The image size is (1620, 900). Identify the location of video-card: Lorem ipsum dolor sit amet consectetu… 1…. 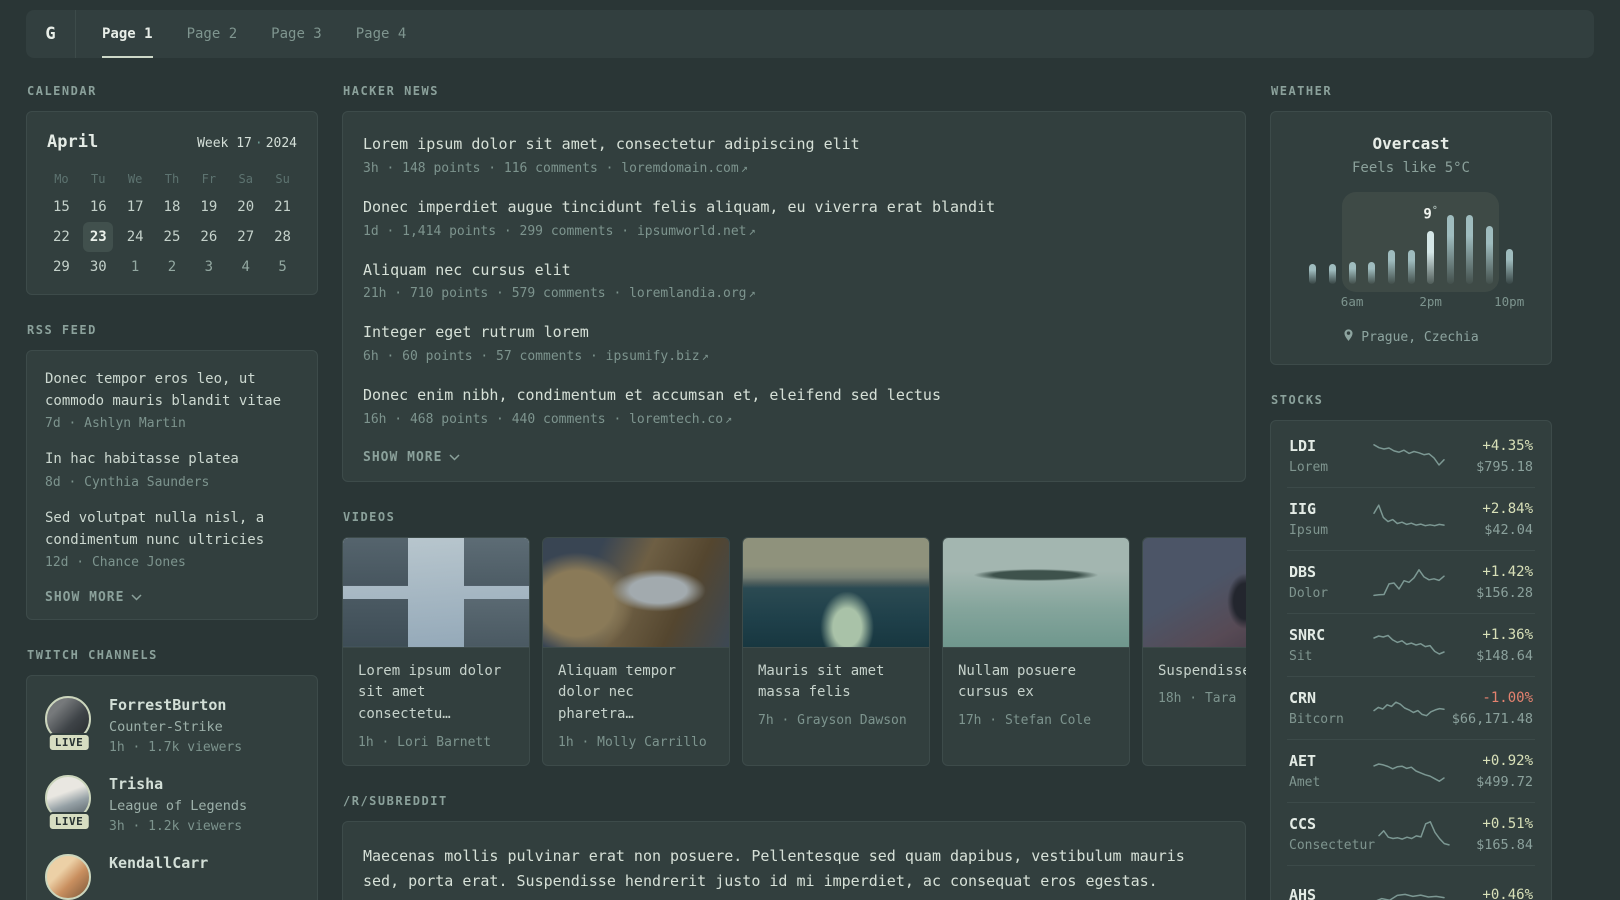
(436, 651).